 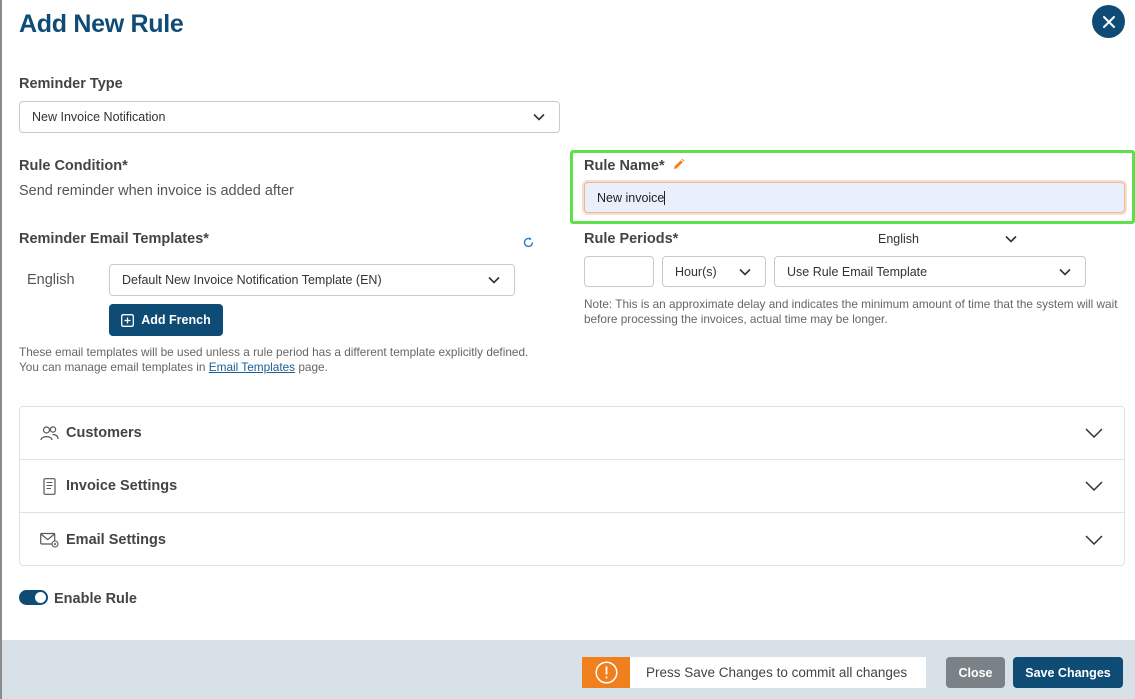 What do you see at coordinates (40, 597) in the screenshot?
I see `toggle-knob` at bounding box center [40, 597].